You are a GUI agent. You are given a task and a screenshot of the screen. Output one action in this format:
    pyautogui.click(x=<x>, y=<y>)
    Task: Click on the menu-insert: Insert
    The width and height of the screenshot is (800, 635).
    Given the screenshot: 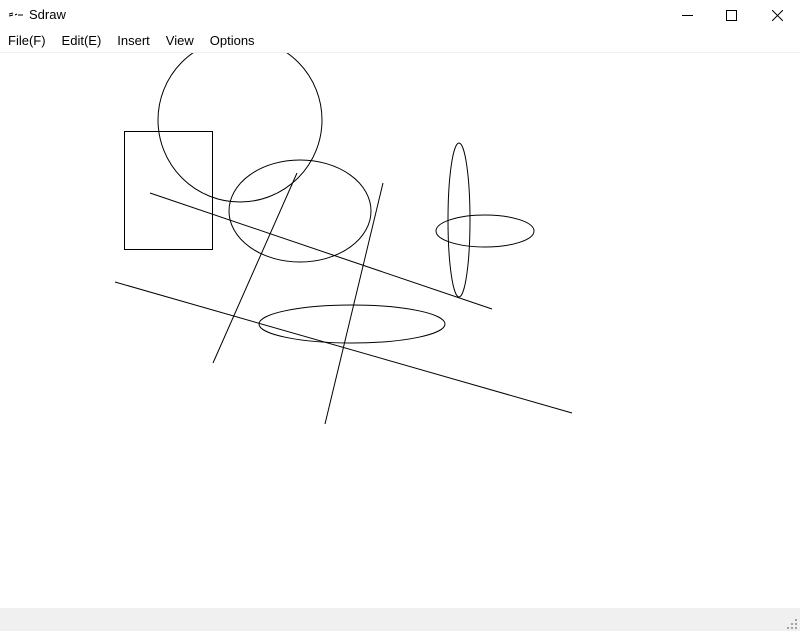 What is the action you would take?
    pyautogui.click(x=133, y=41)
    